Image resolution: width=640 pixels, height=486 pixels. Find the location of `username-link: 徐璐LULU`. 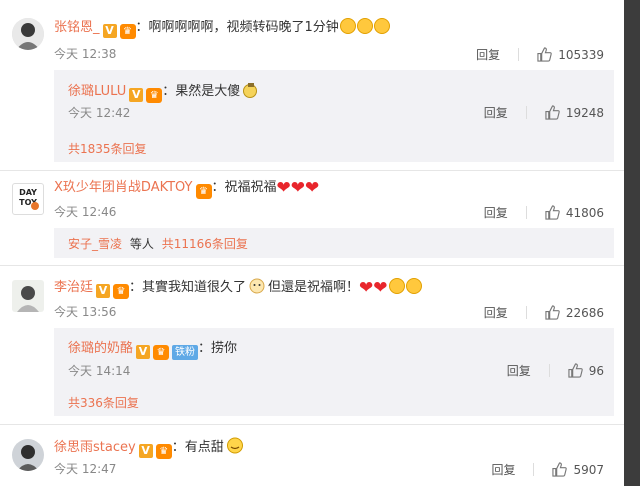

username-link: 徐璐LULU is located at coordinates (97, 91).